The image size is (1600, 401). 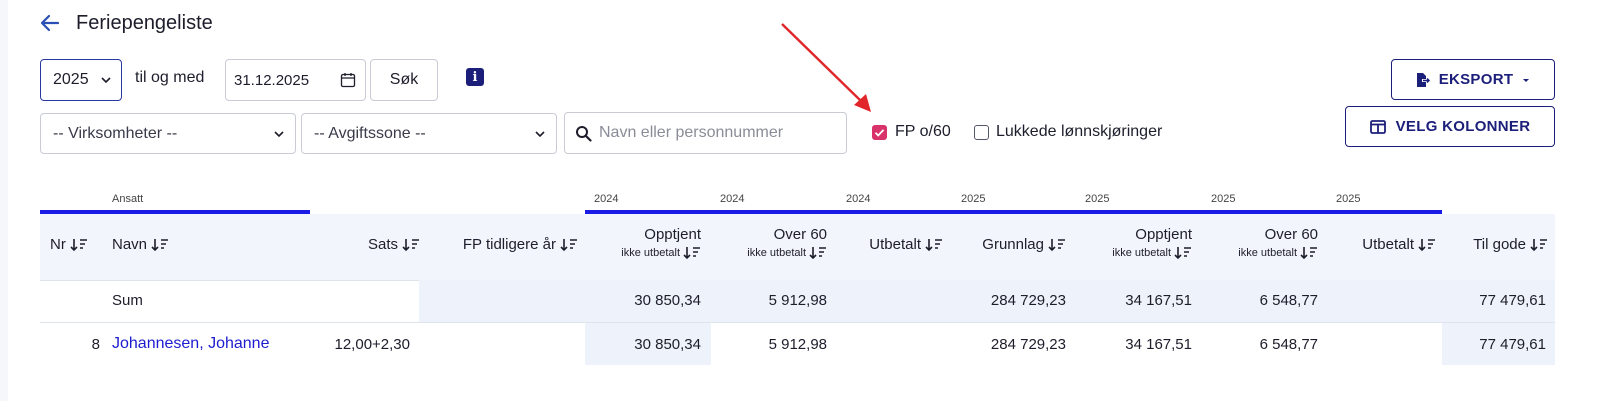 I want to click on virksomheter-select: -- Virksomheter --, so click(x=168, y=133).